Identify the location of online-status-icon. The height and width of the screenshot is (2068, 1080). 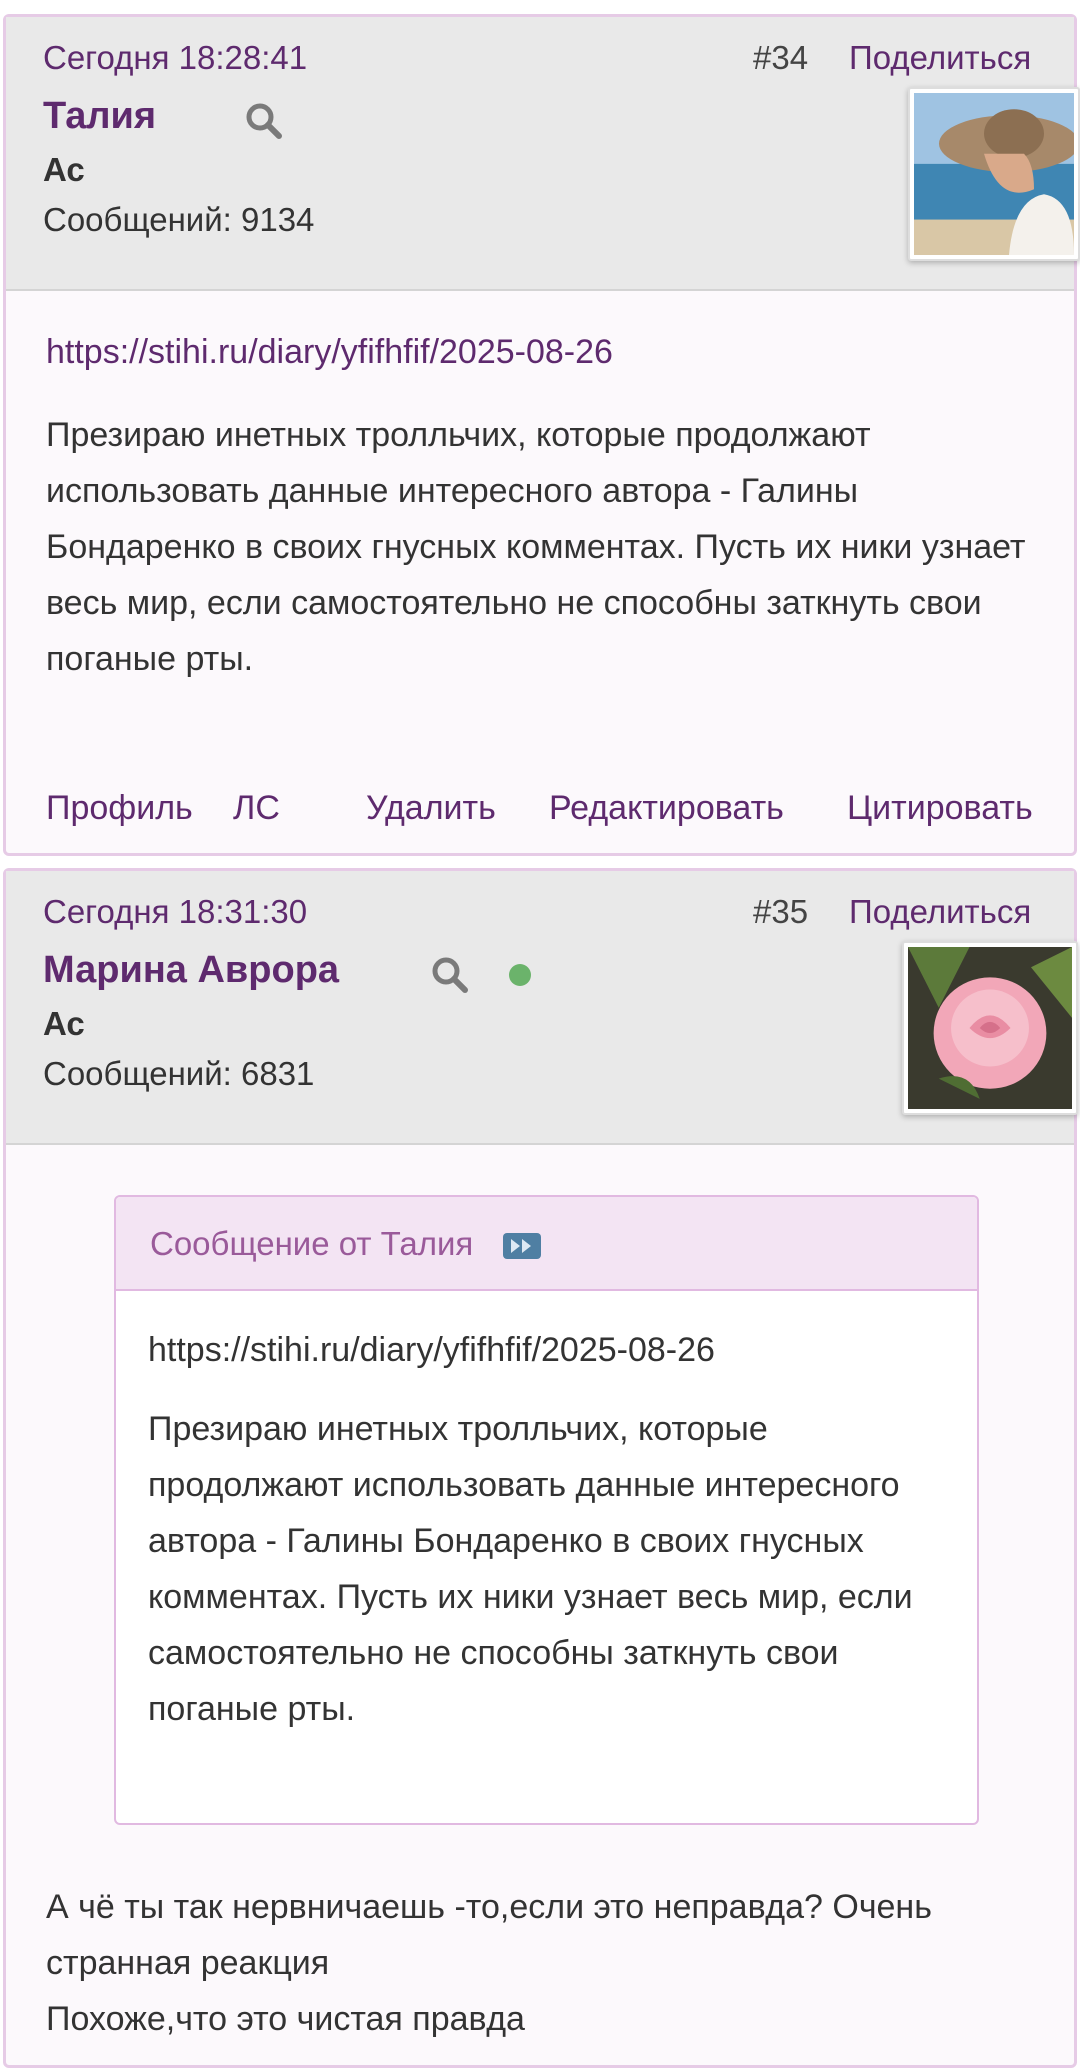
(520, 975).